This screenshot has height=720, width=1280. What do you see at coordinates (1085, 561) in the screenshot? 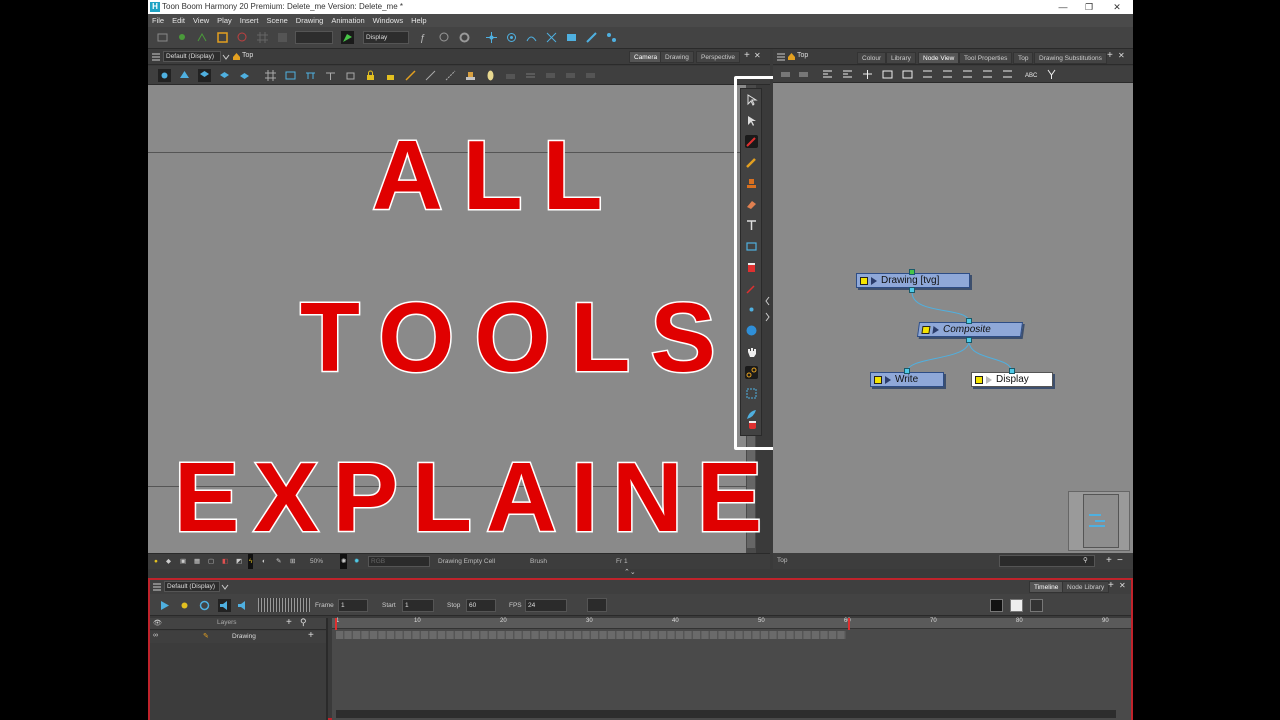
I see `search-icon: ⚲` at bounding box center [1085, 561].